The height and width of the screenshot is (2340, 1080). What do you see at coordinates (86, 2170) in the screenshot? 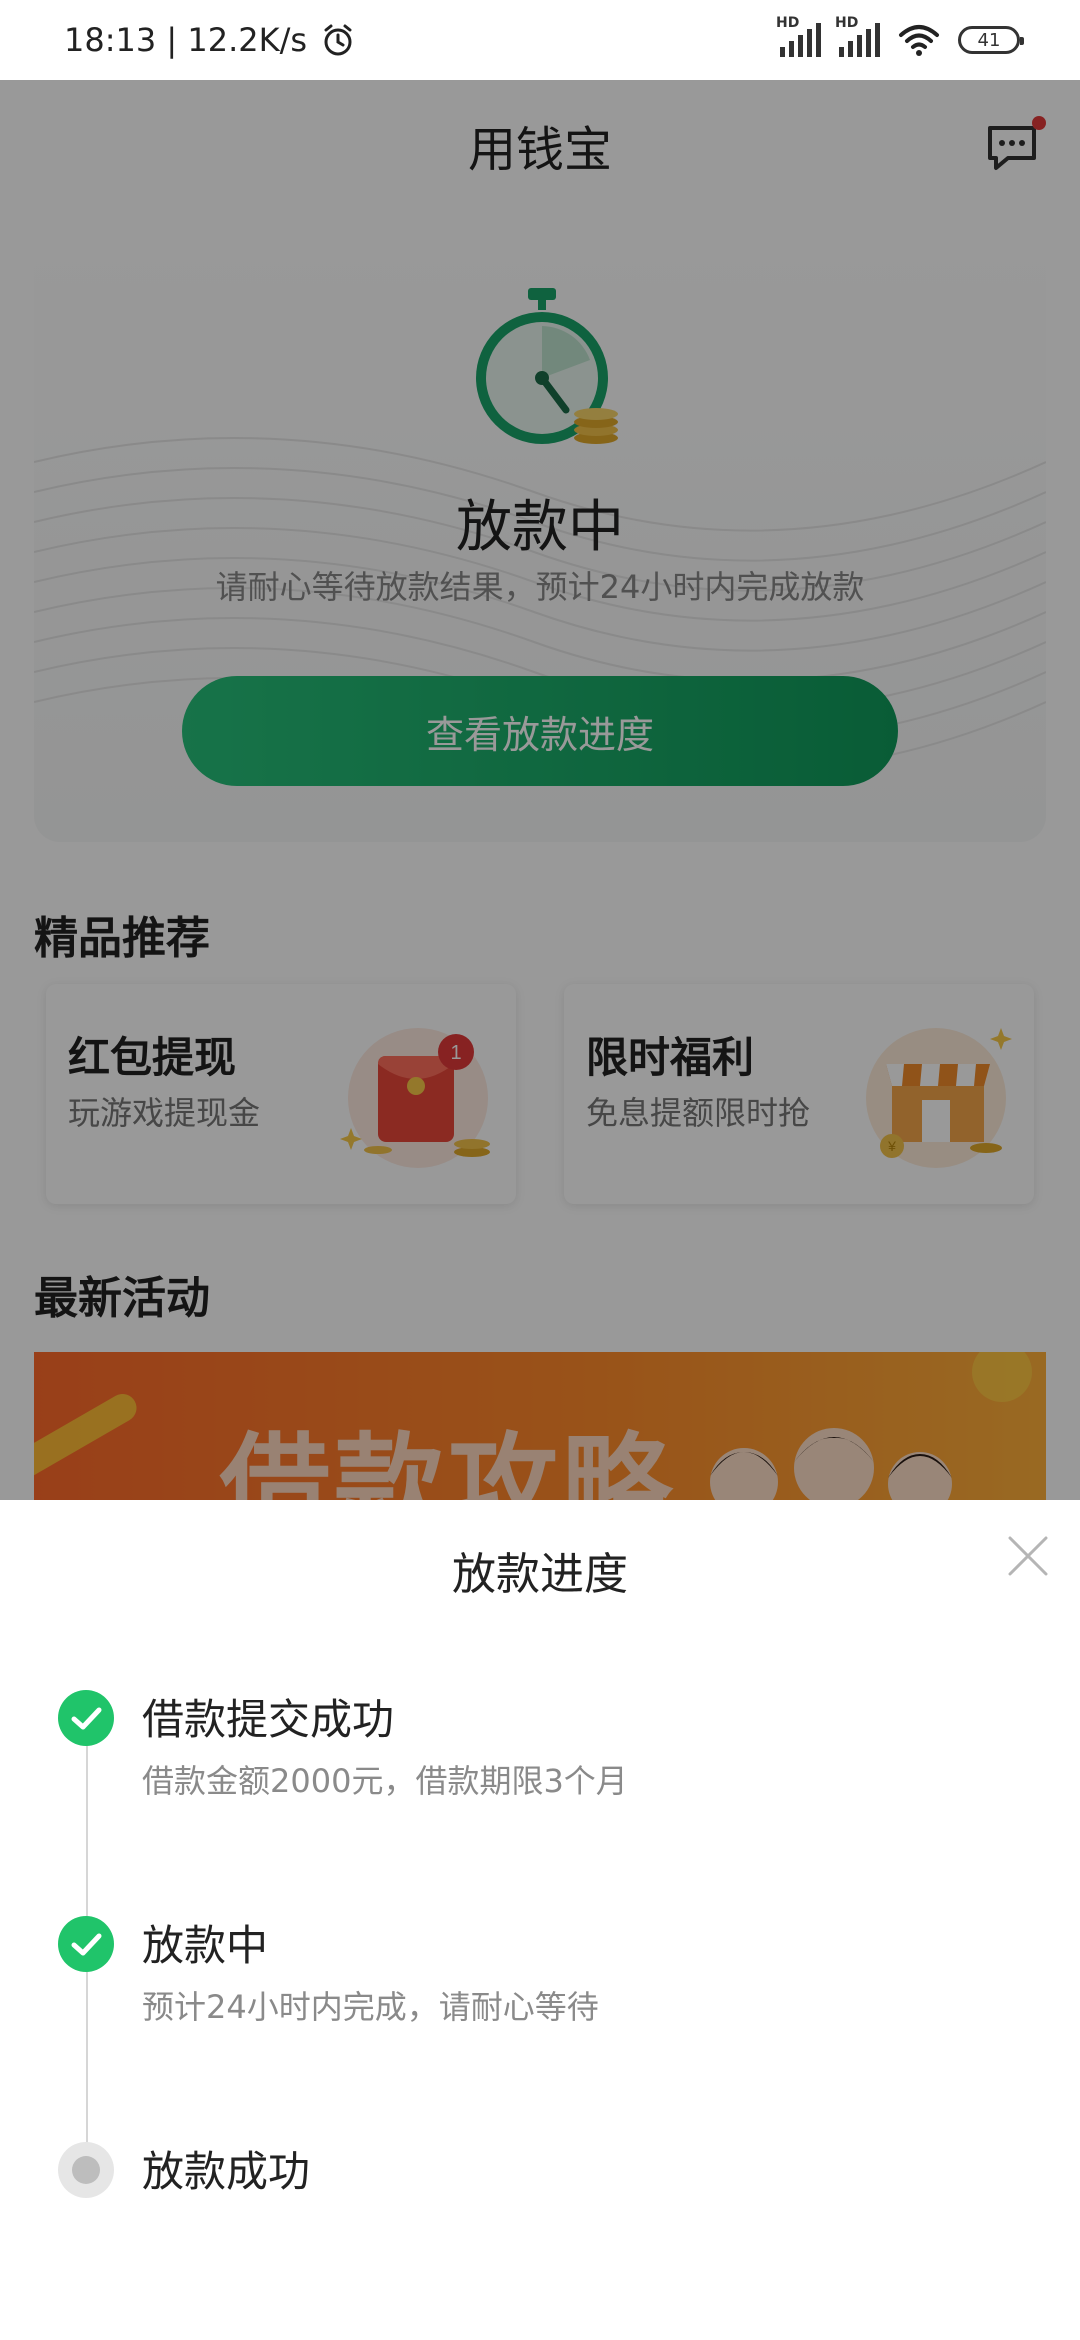
I see `pending-dot-icon` at bounding box center [86, 2170].